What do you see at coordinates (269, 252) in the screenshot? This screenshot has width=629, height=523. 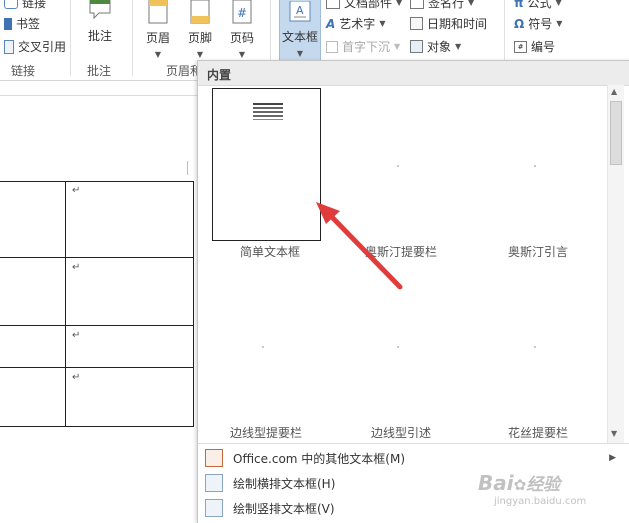 I see `gallery-caption: 简单文本框` at bounding box center [269, 252].